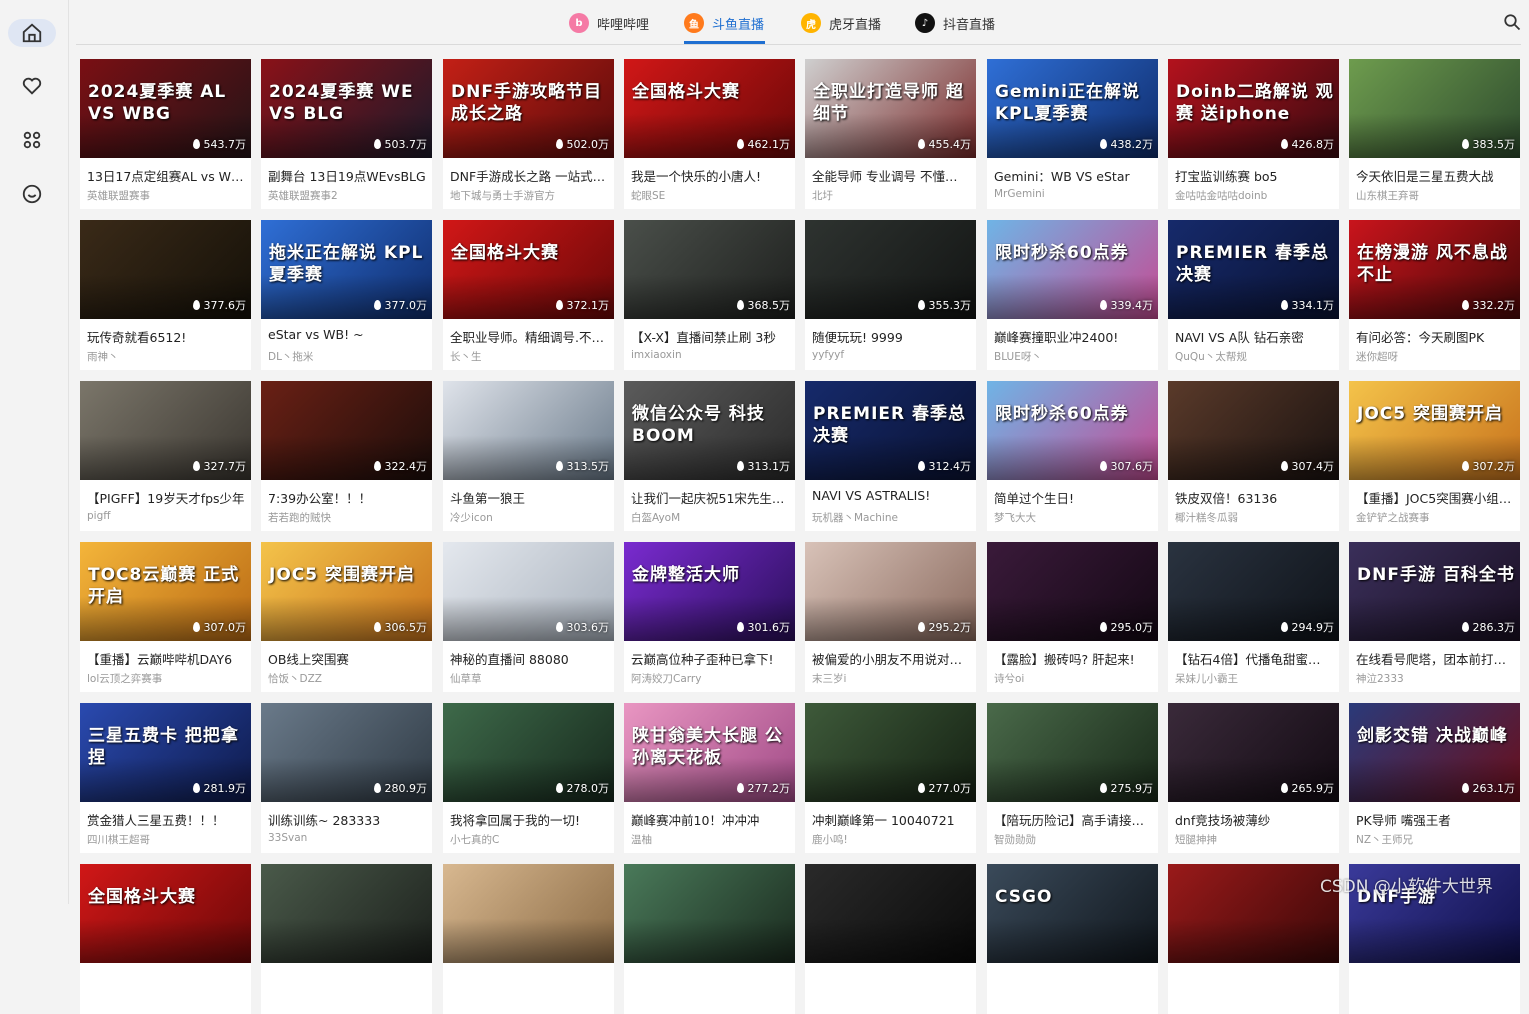 The width and height of the screenshot is (1529, 1014). I want to click on room-card: 在榜漫游 风不息战不止 332.2万 有问必答：今天刷图PK 迷你超呀, so click(1434, 295).